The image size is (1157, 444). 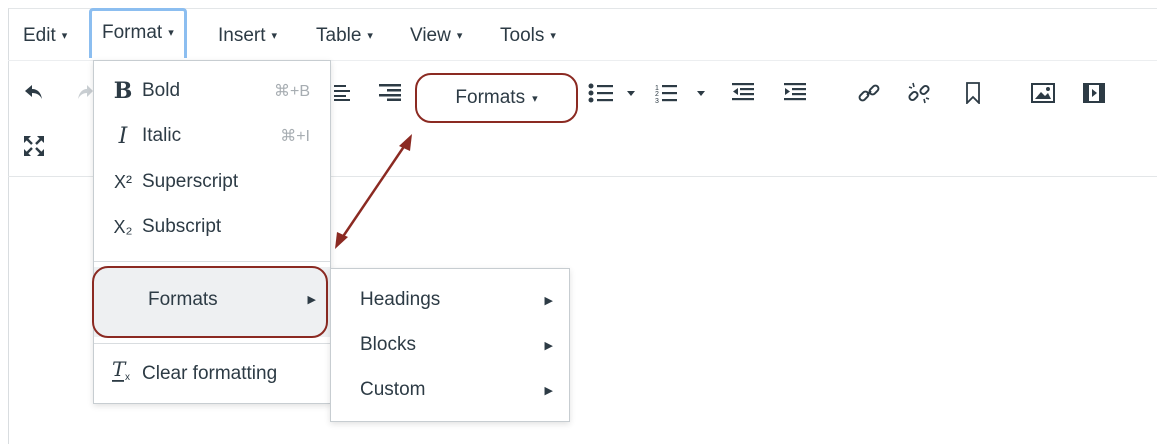 I want to click on submenu-item-headings: Headings ▶, so click(x=450, y=300).